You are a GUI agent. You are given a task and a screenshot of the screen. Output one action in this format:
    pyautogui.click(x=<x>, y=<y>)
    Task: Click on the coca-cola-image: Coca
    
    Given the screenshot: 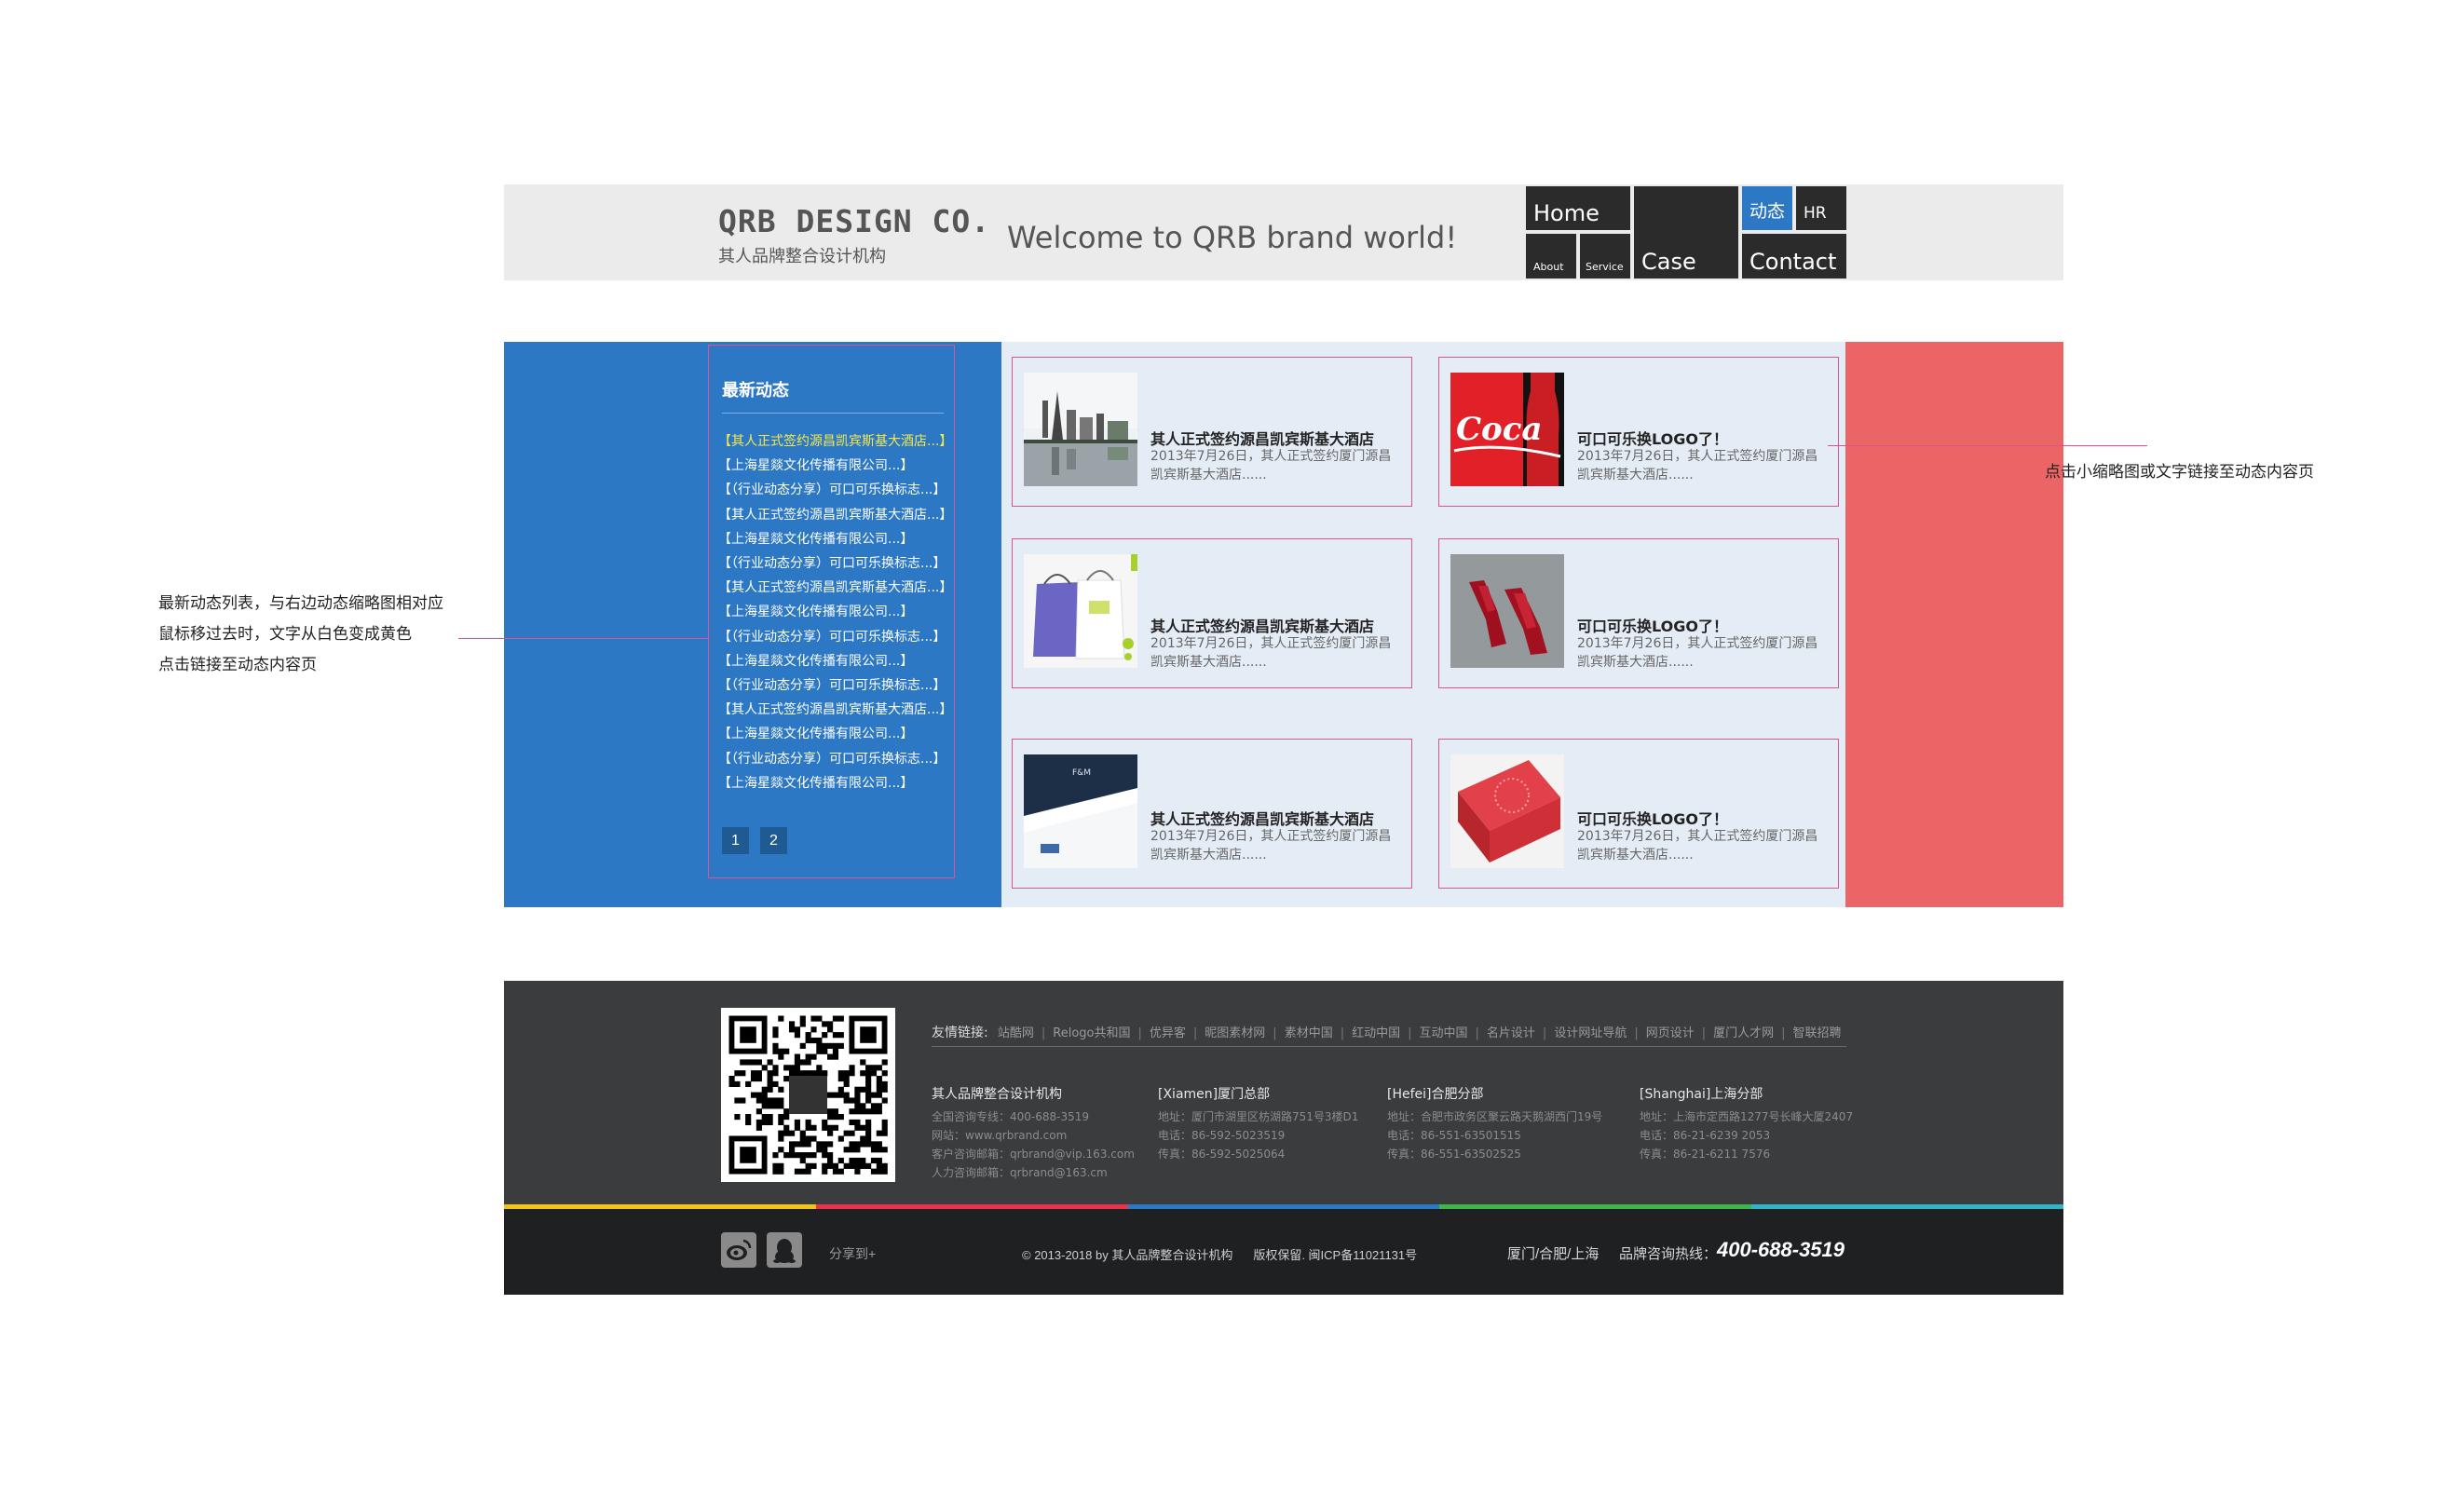 What is the action you would take?
    pyautogui.click(x=1507, y=430)
    